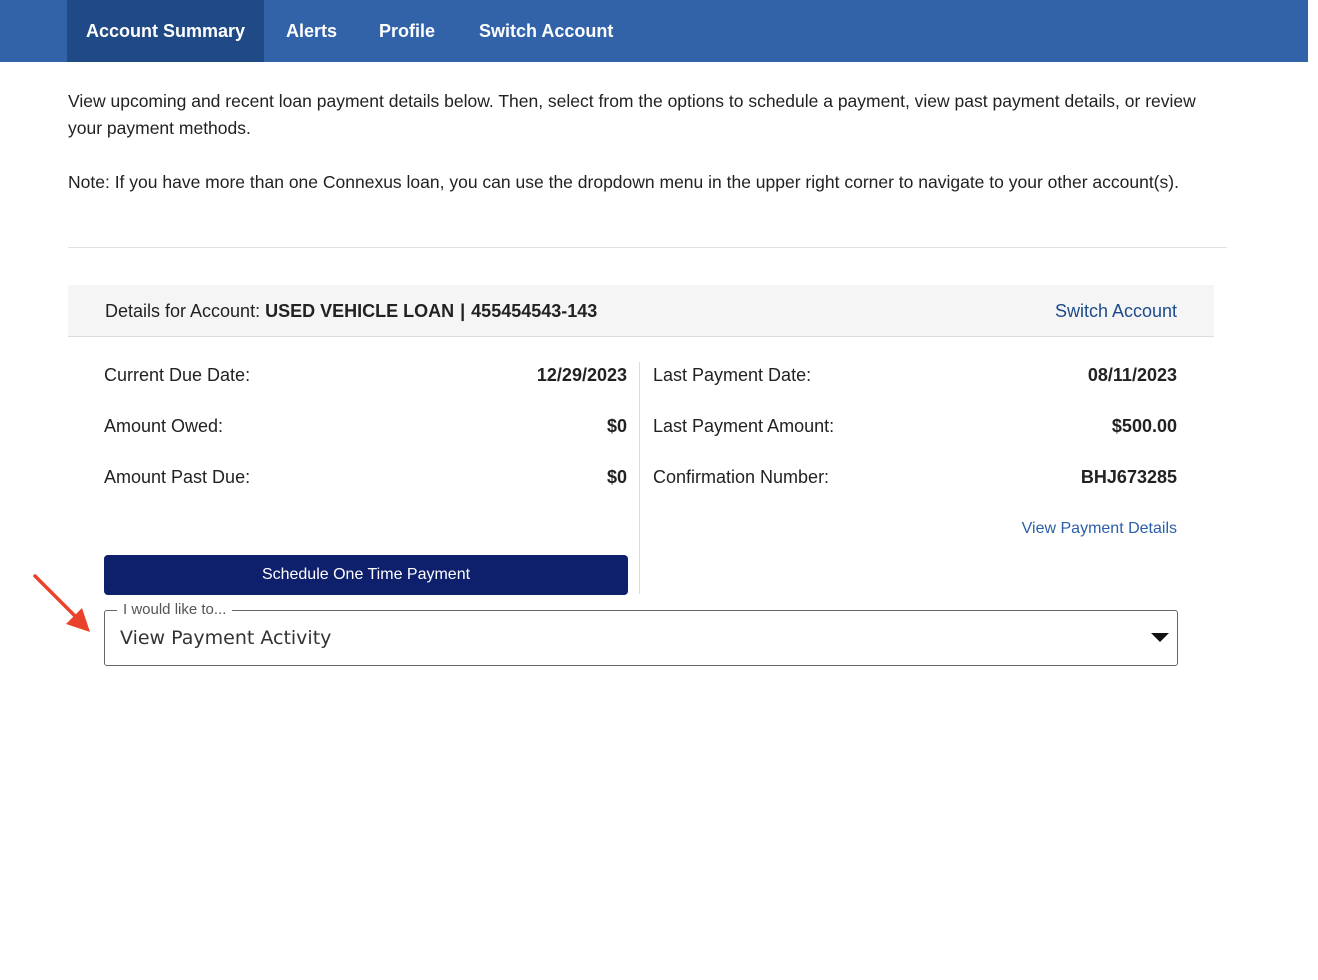 The width and height of the screenshot is (1318, 980). I want to click on tab-switch-account: Switch Account, so click(546, 31).